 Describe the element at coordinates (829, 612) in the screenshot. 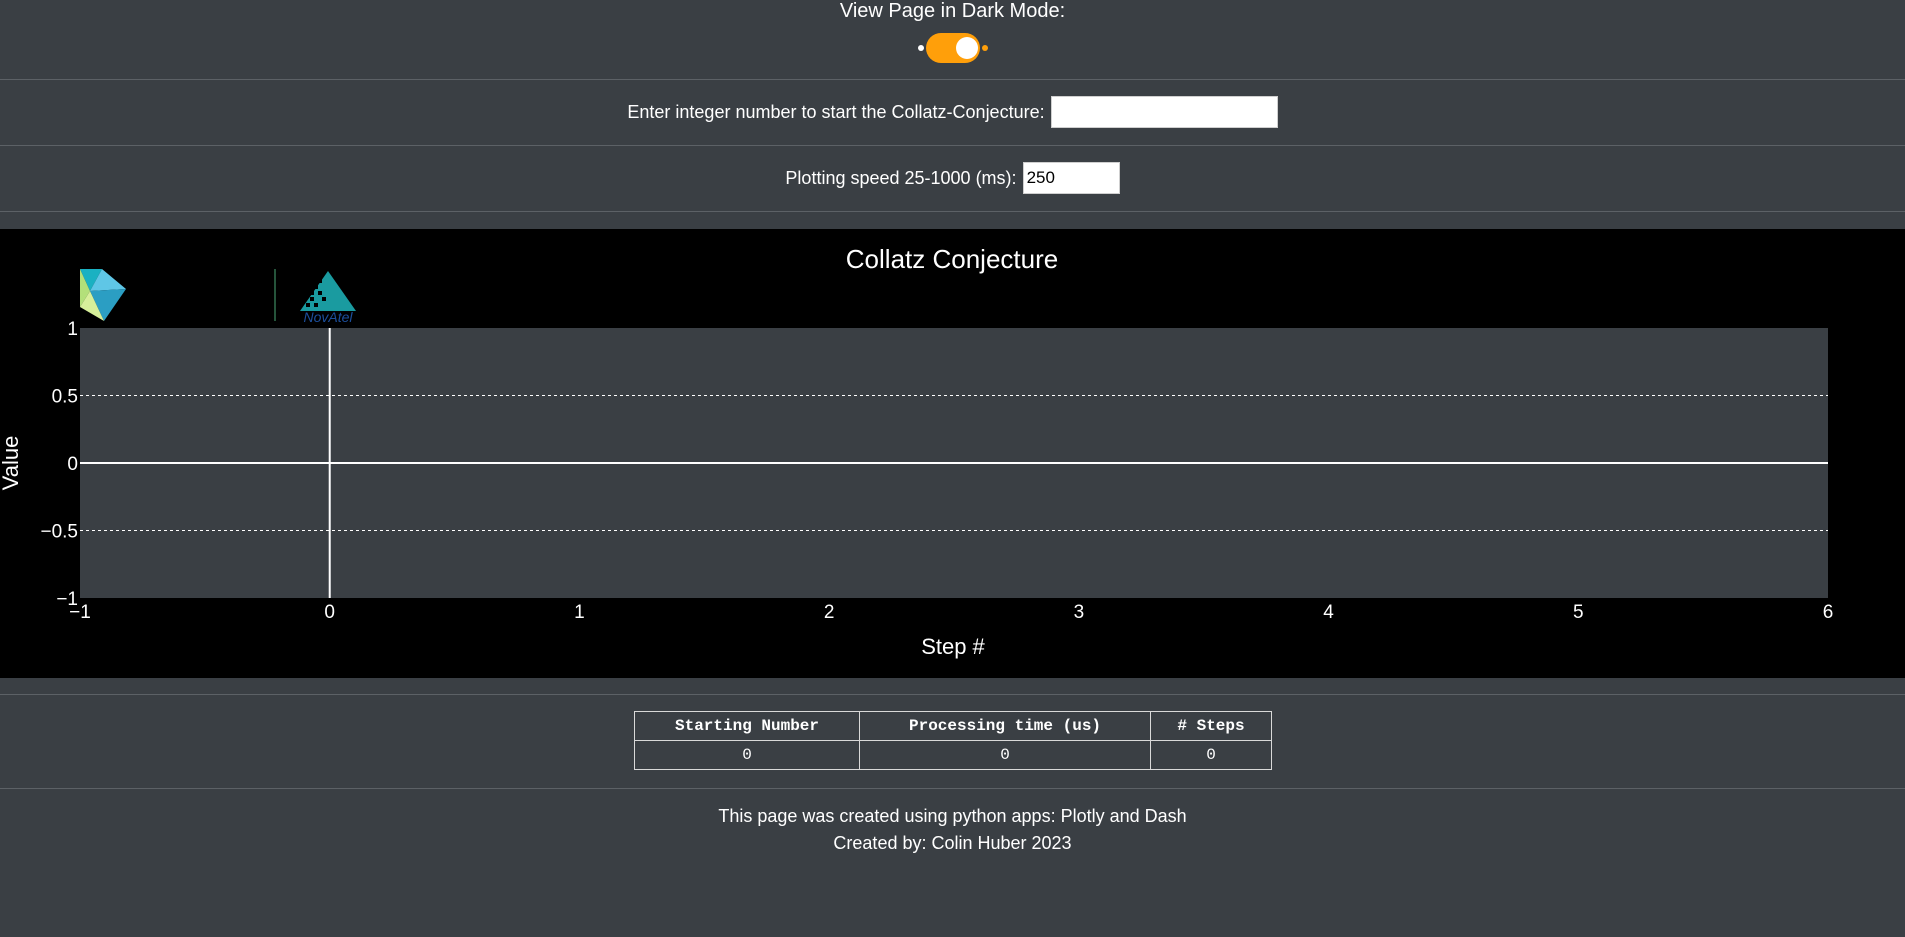

I see `x-tick-label: 2` at that location.